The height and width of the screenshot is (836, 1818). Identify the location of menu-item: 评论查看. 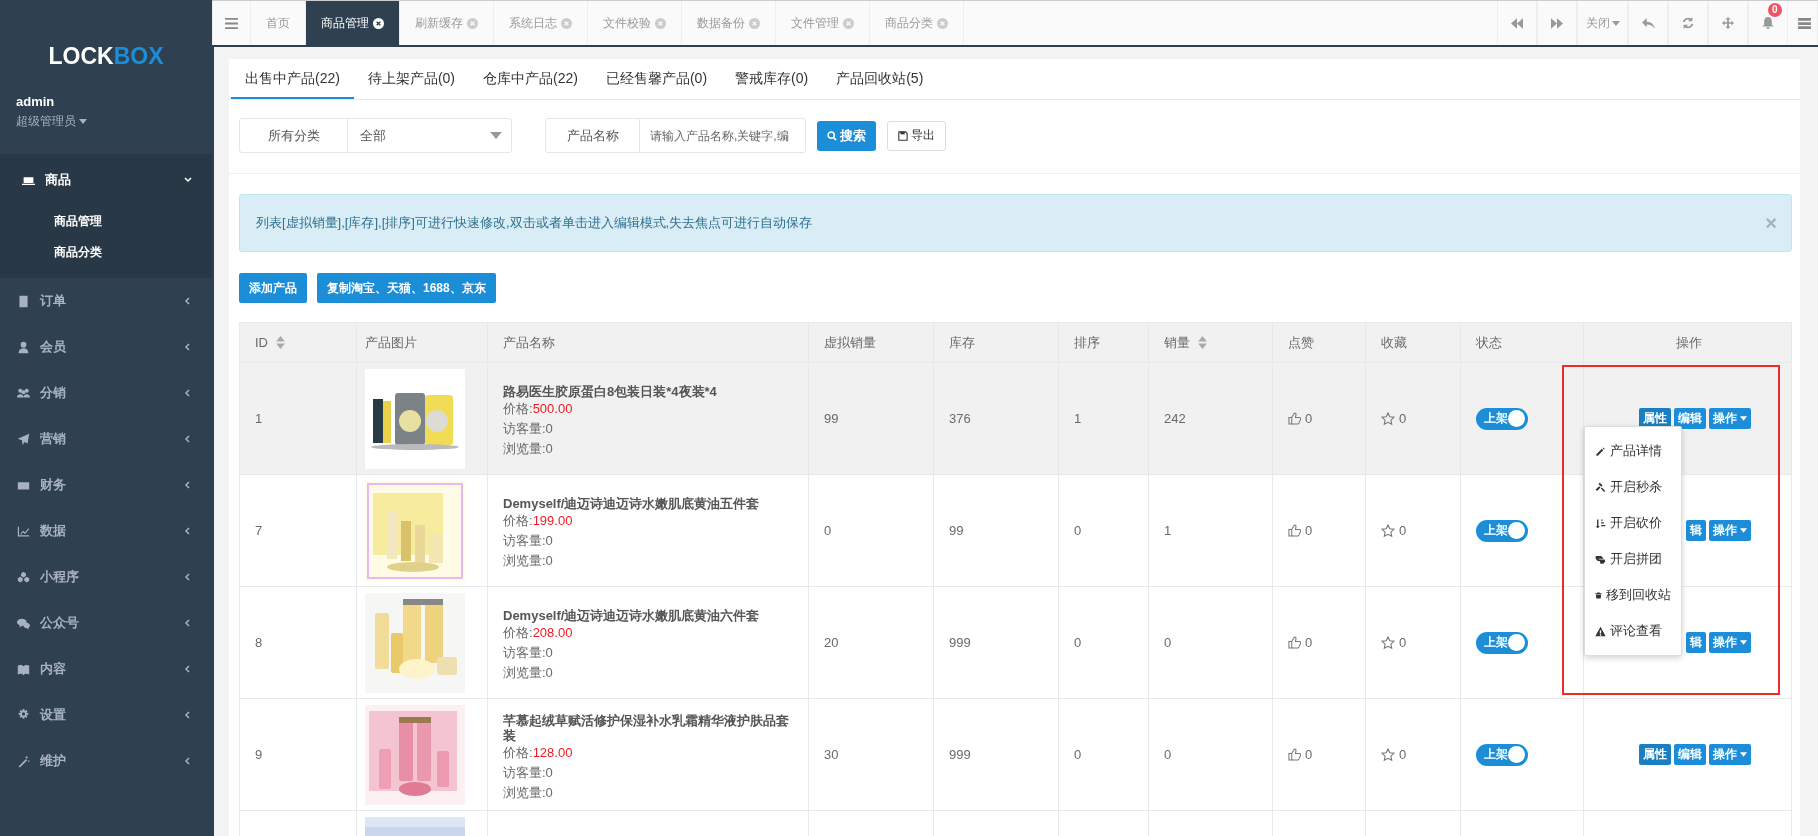
(1633, 631).